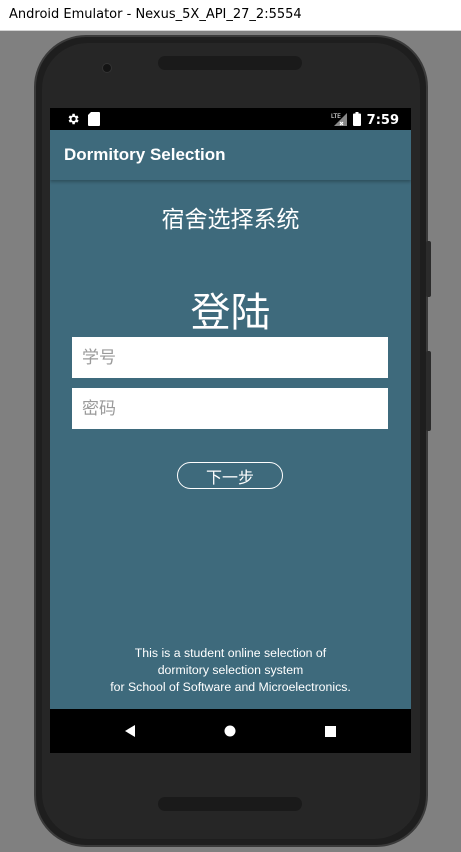 Image resolution: width=461 pixels, height=852 pixels. I want to click on next-button: 下一步, so click(230, 475).